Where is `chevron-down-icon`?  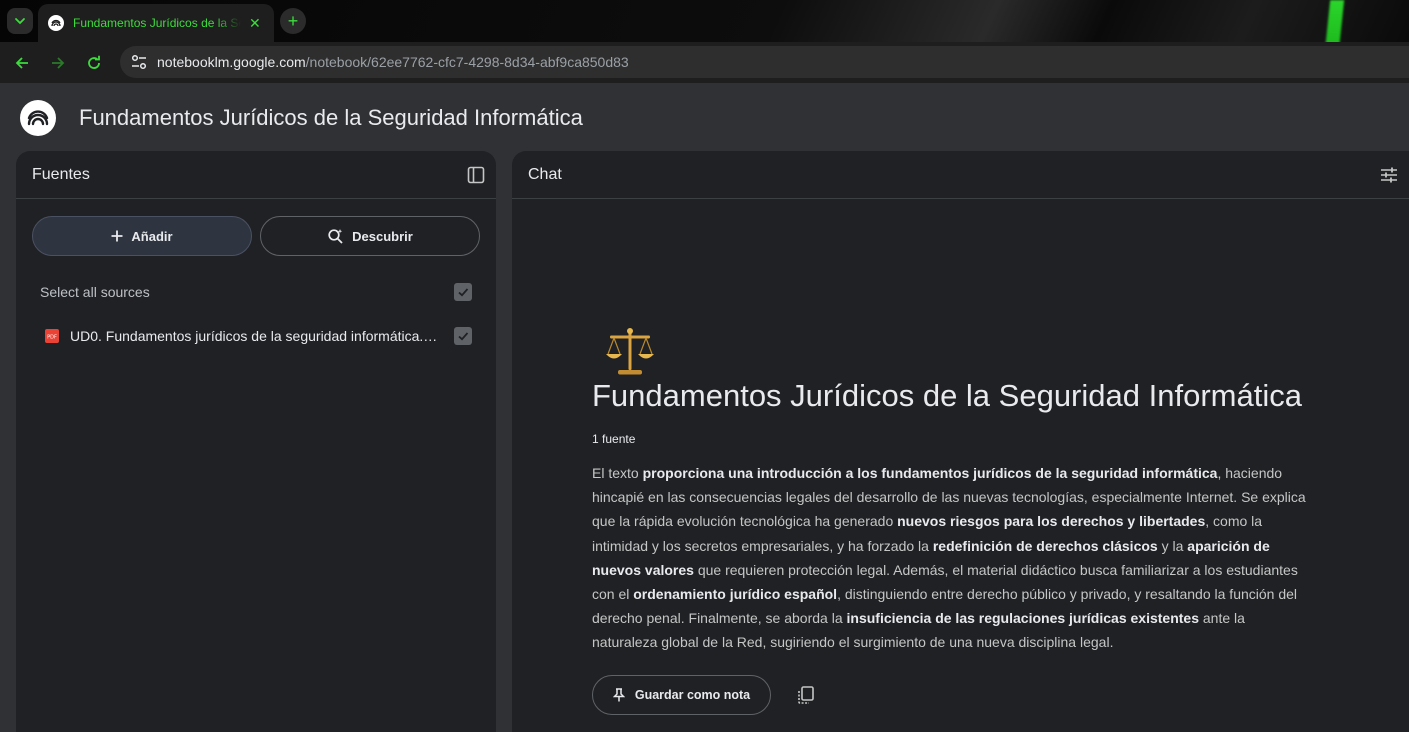 chevron-down-icon is located at coordinates (20, 21).